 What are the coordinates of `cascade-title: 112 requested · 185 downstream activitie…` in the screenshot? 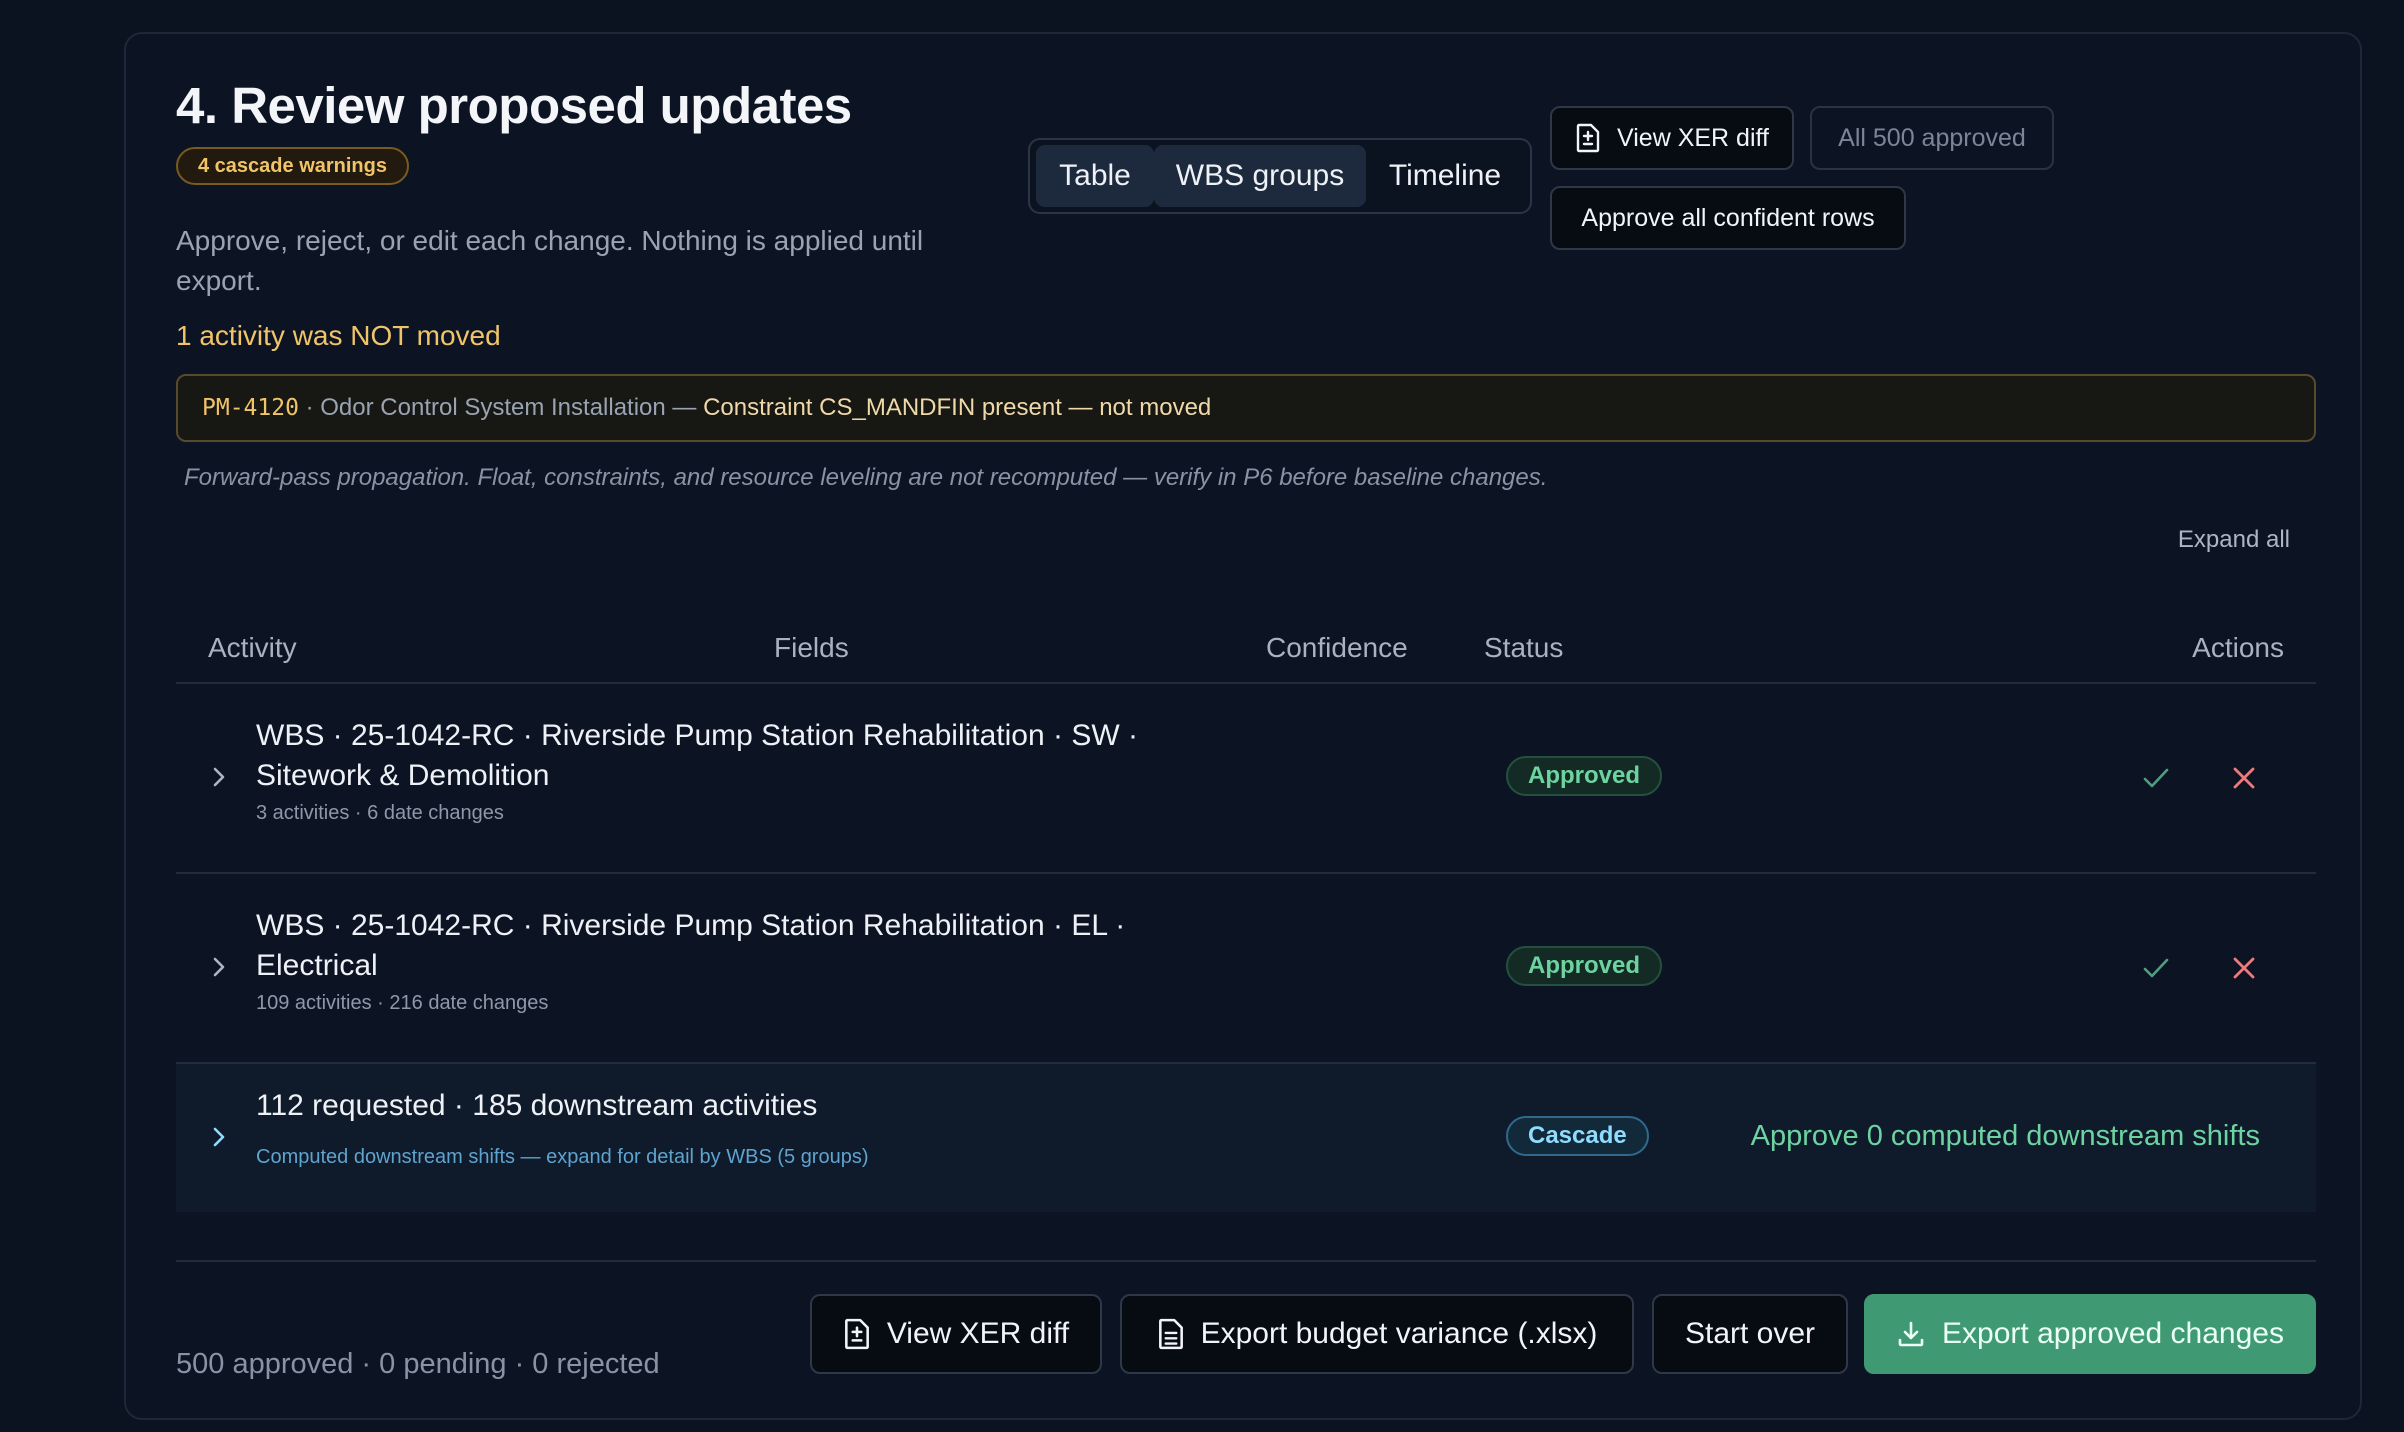 It's located at (537, 1105).